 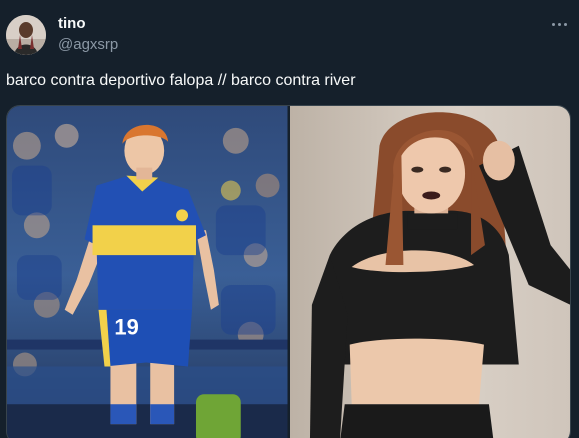 I want to click on jersey-number: 19, so click(x=126, y=327).